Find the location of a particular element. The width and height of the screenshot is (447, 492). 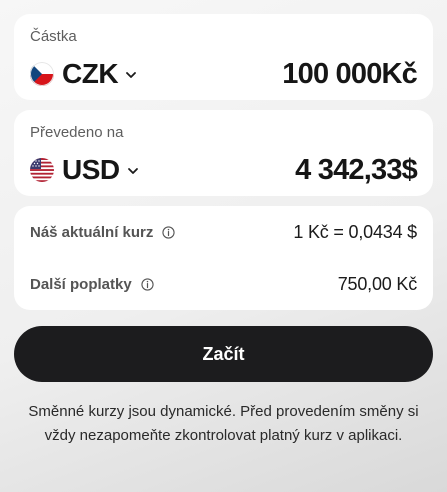

converted-amount: 4 342,33$ is located at coordinates (356, 169).